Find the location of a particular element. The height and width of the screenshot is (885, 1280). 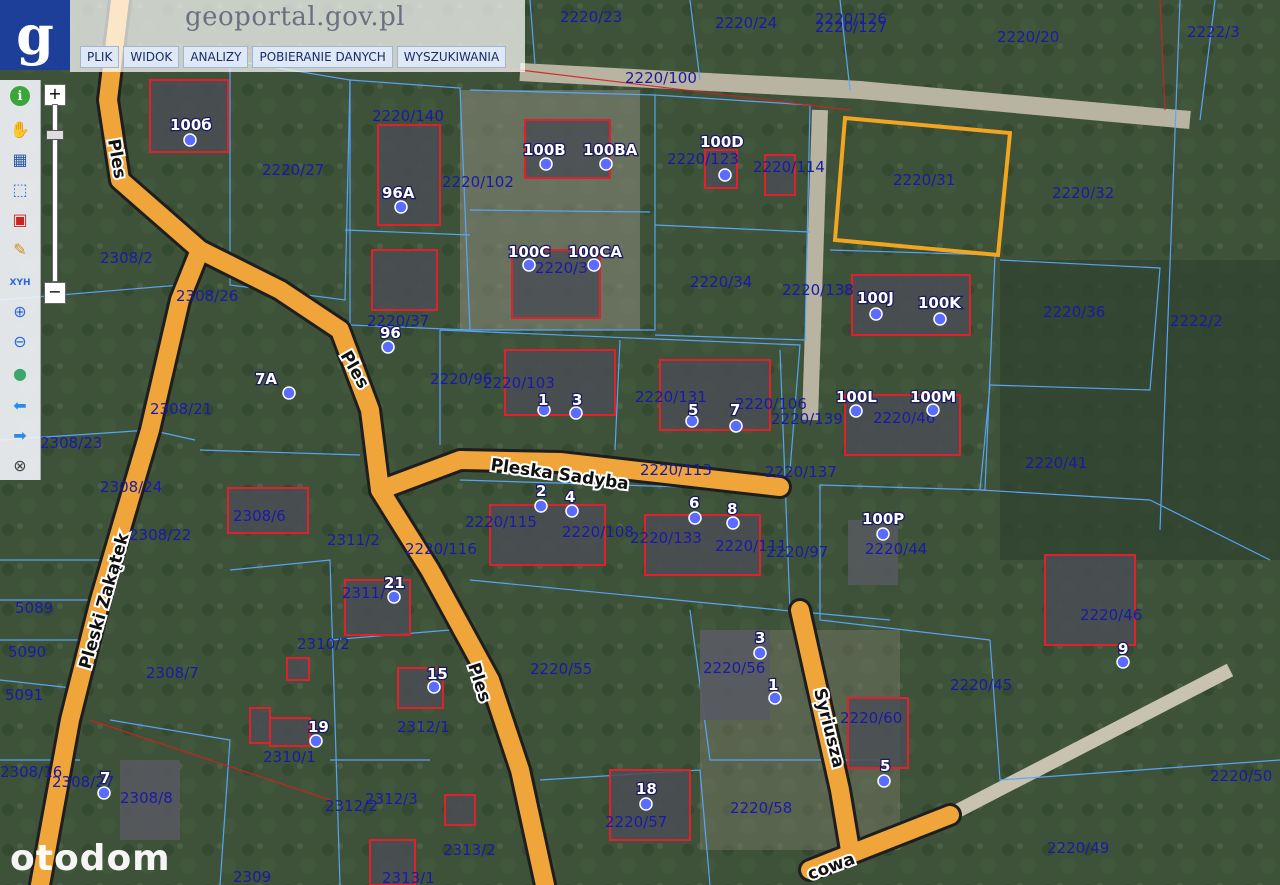

zoom-slider-handle is located at coordinates (55, 135).